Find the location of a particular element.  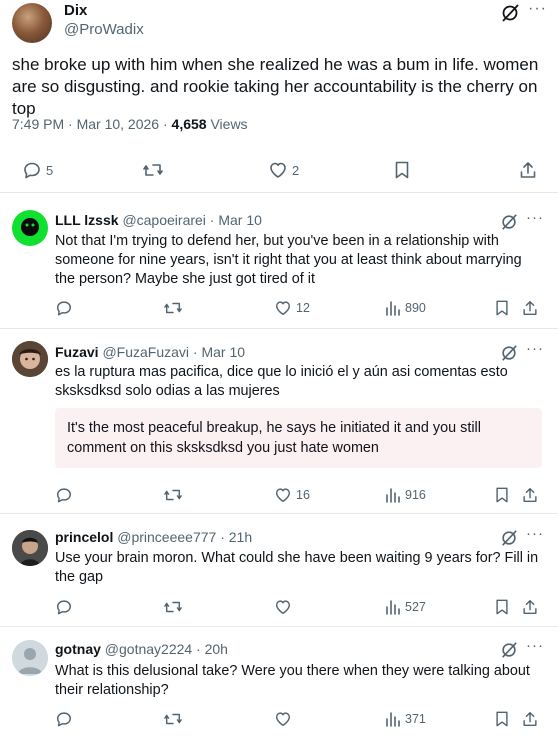

author-name: Dix is located at coordinates (75, 10).